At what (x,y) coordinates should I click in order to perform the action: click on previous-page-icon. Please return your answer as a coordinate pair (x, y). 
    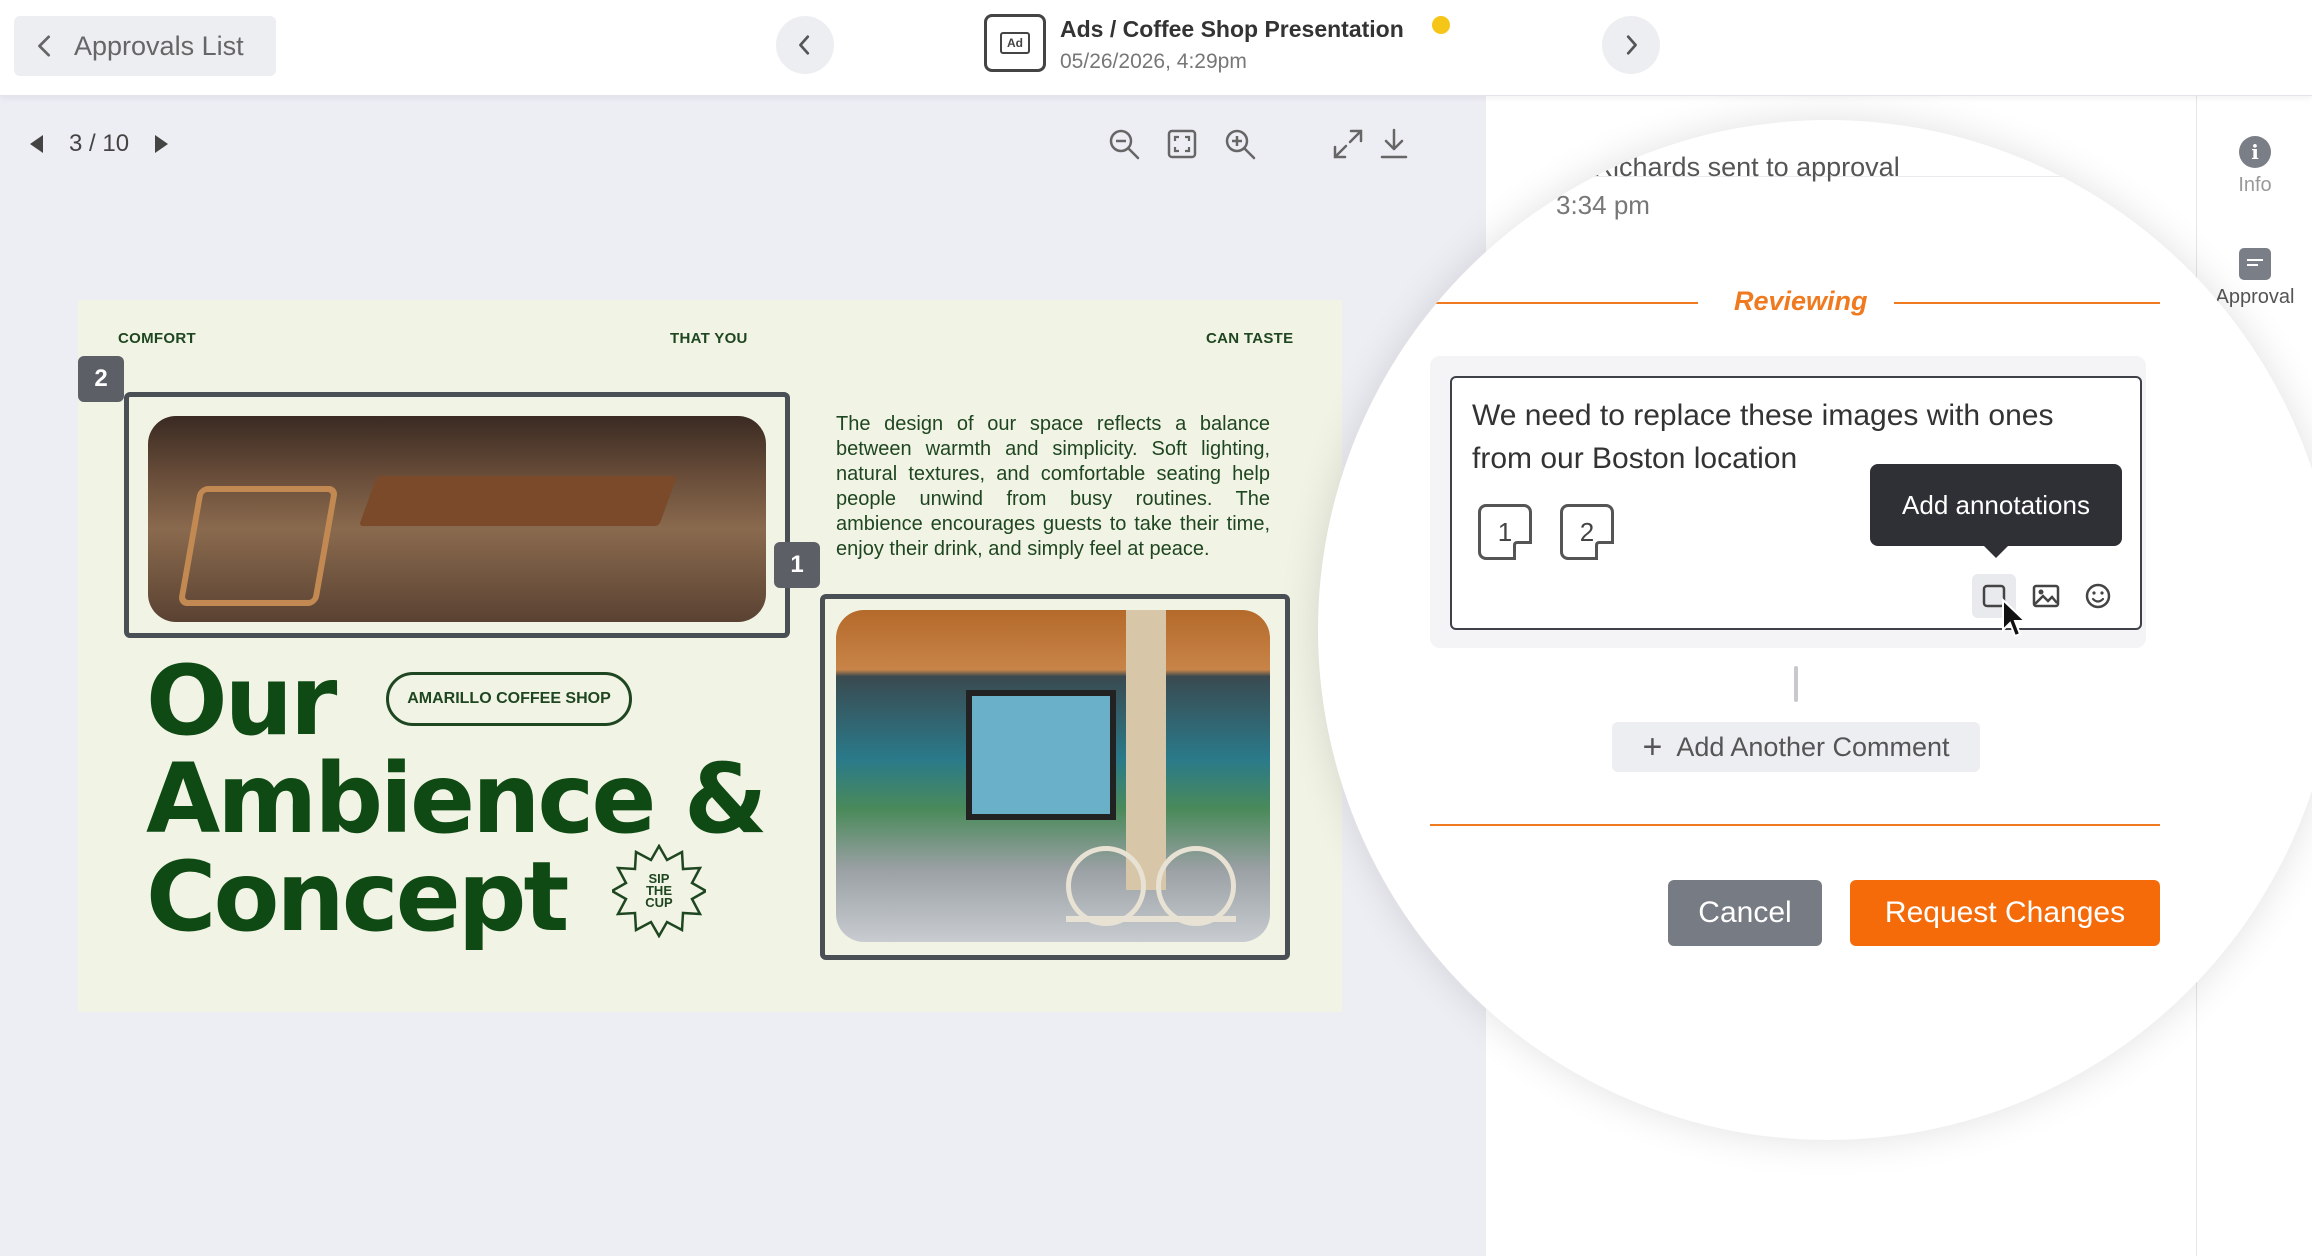
    Looking at the image, I should click on (36, 144).